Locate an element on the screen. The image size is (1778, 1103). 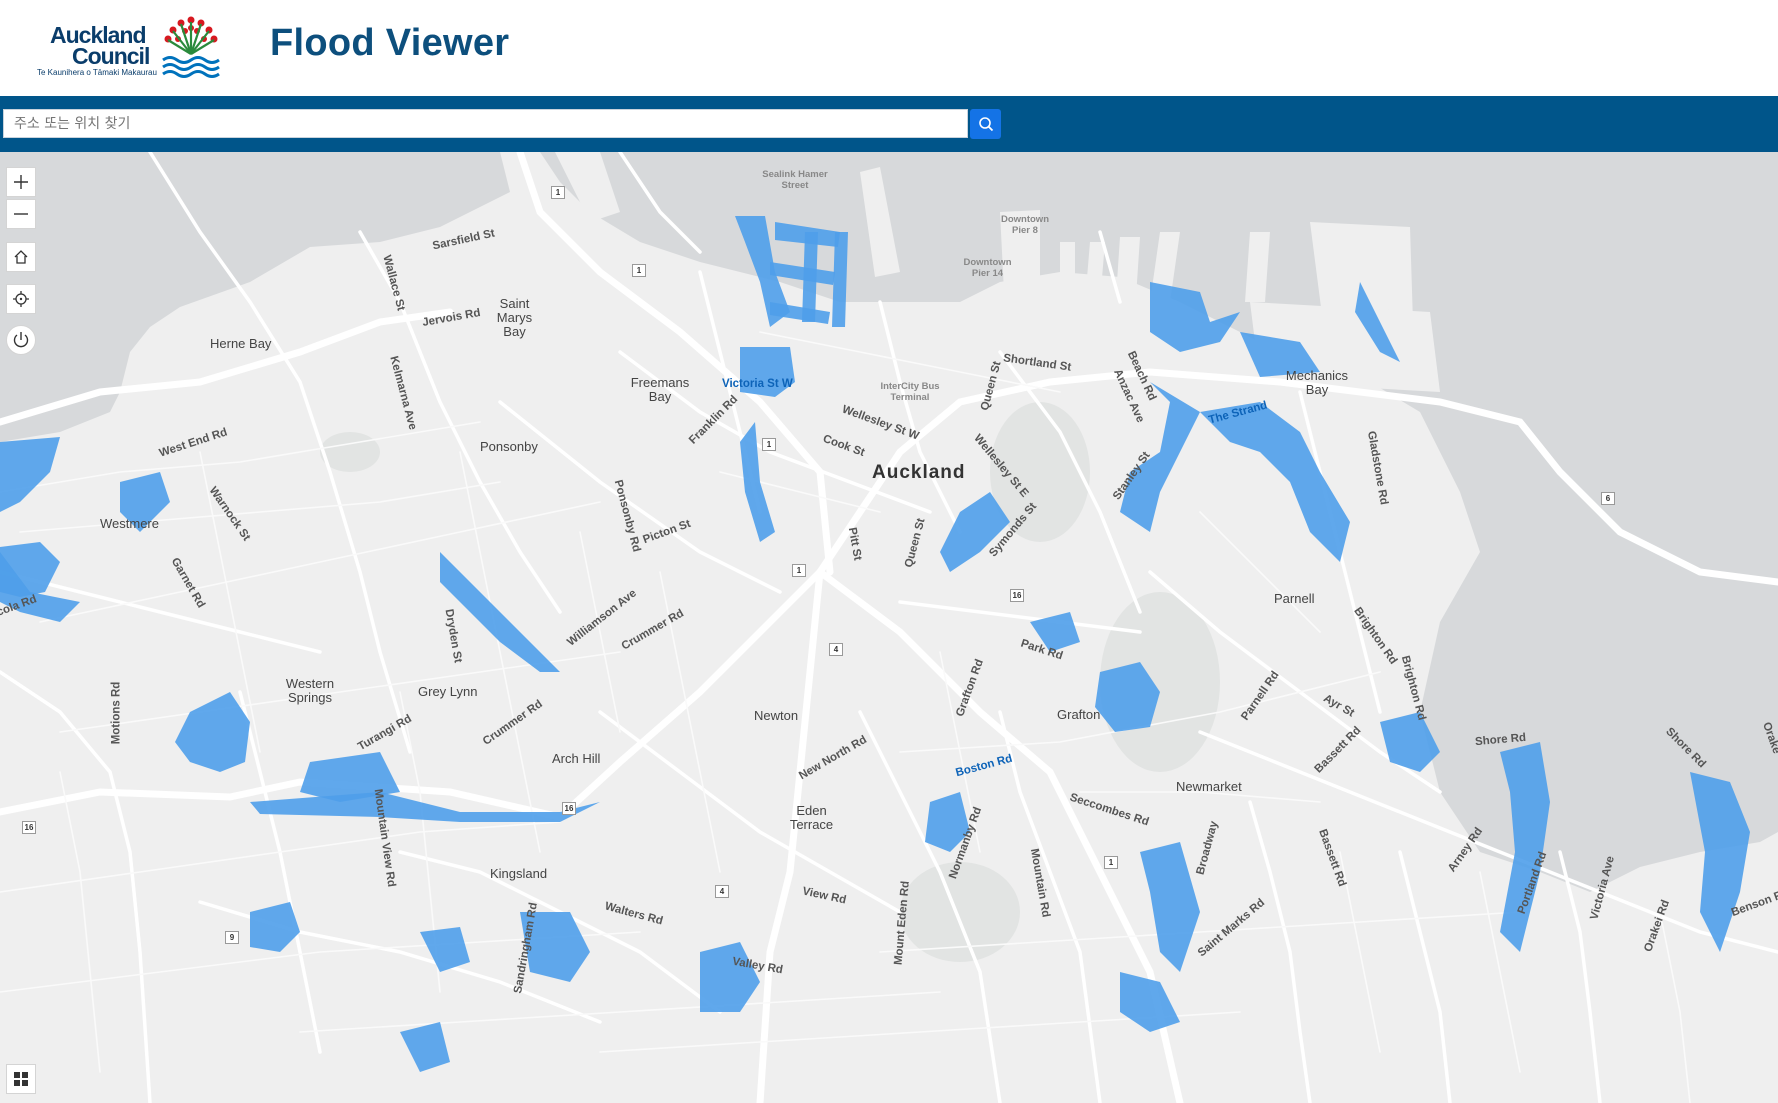
home-icon is located at coordinates (21, 257).